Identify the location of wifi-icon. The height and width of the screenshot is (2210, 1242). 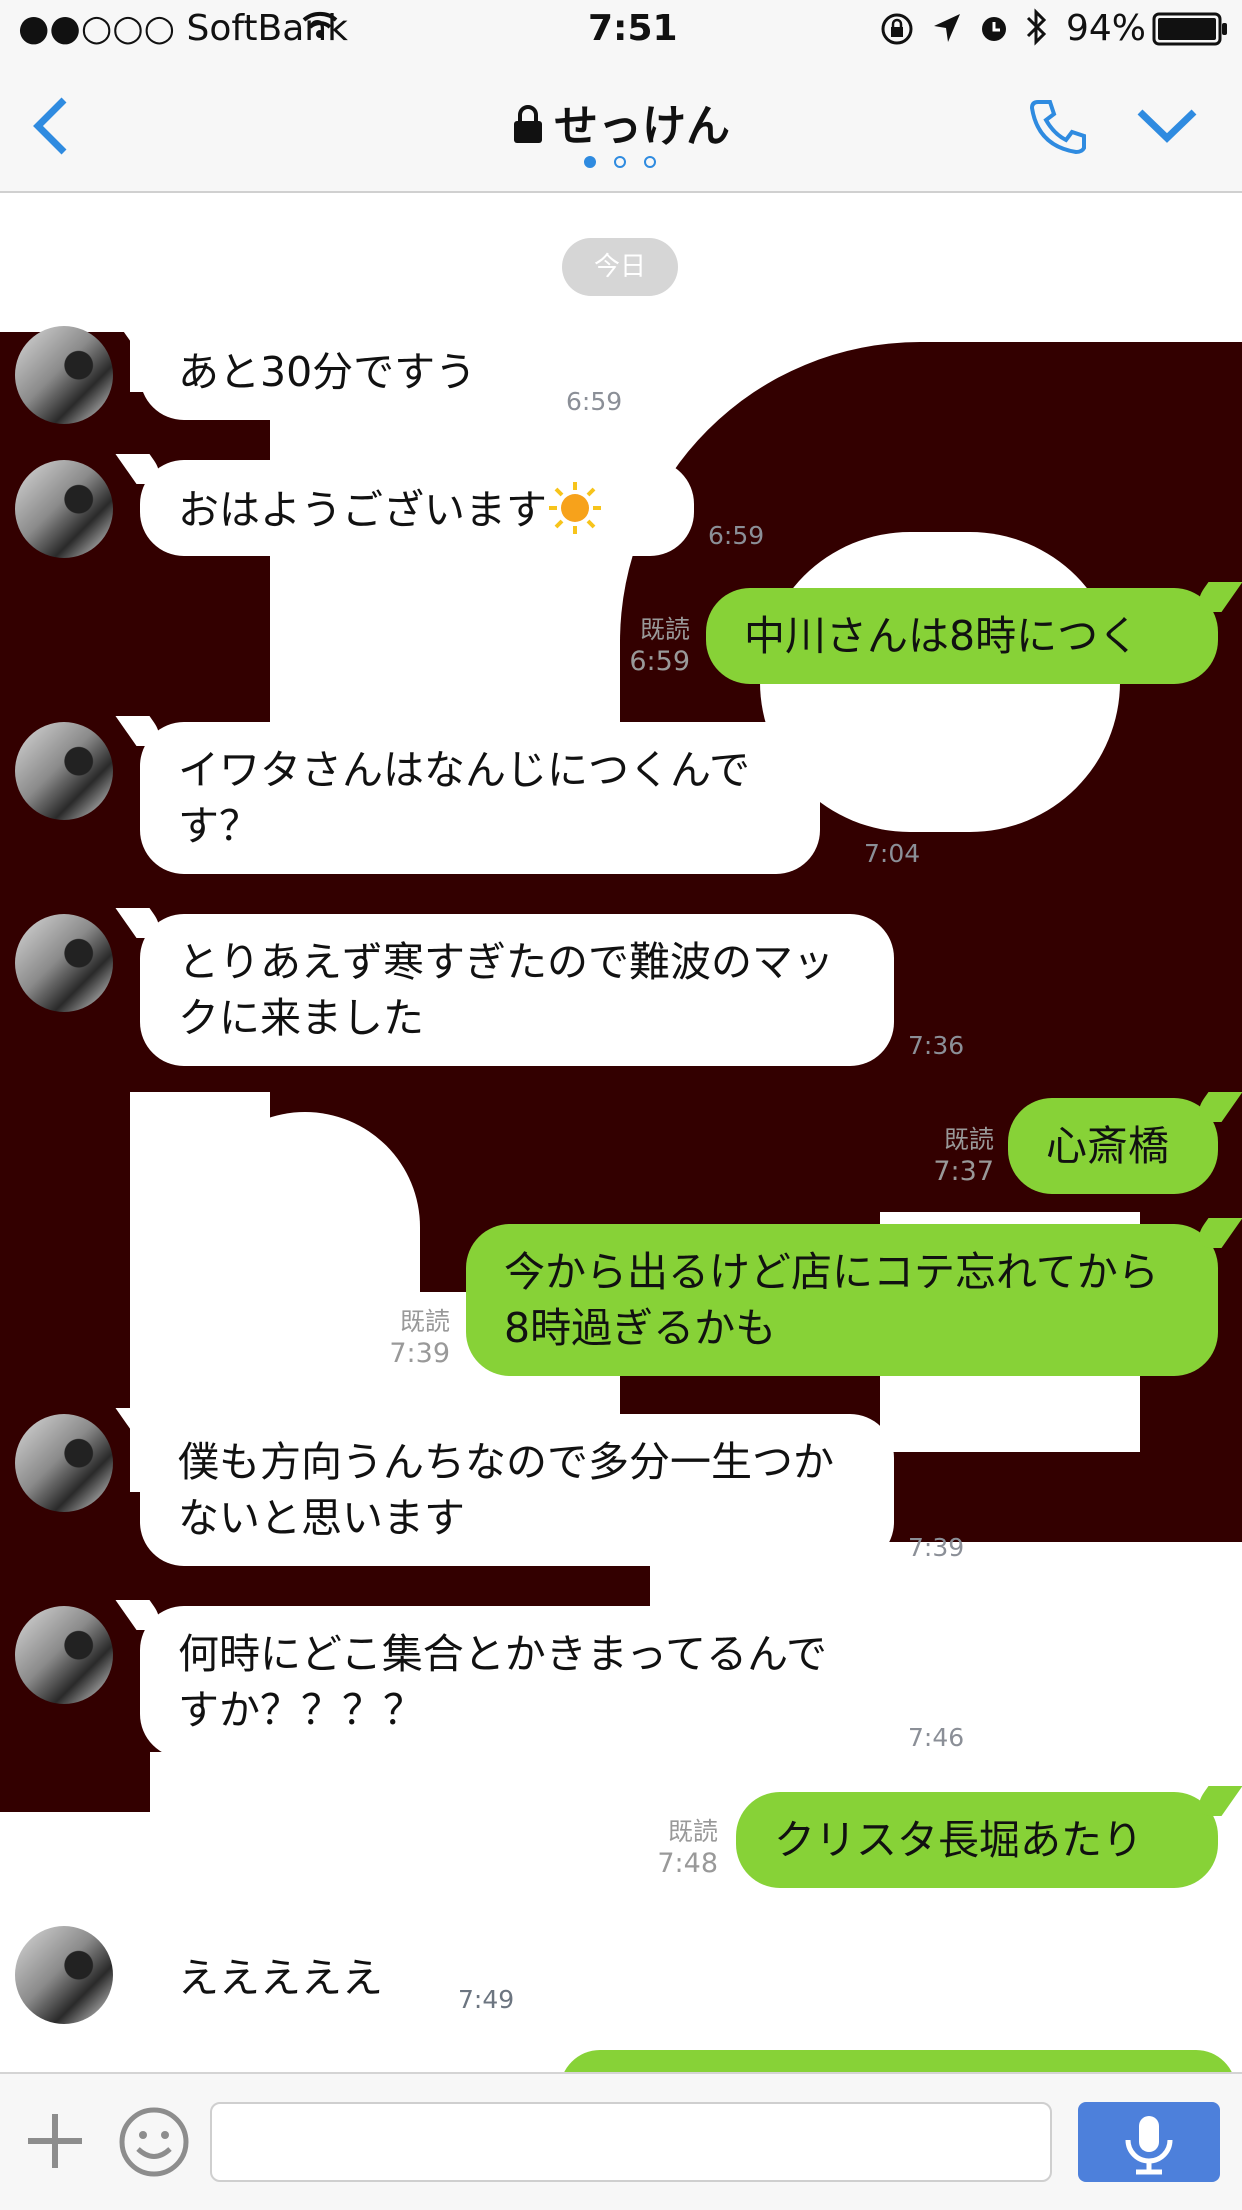
(320, 28).